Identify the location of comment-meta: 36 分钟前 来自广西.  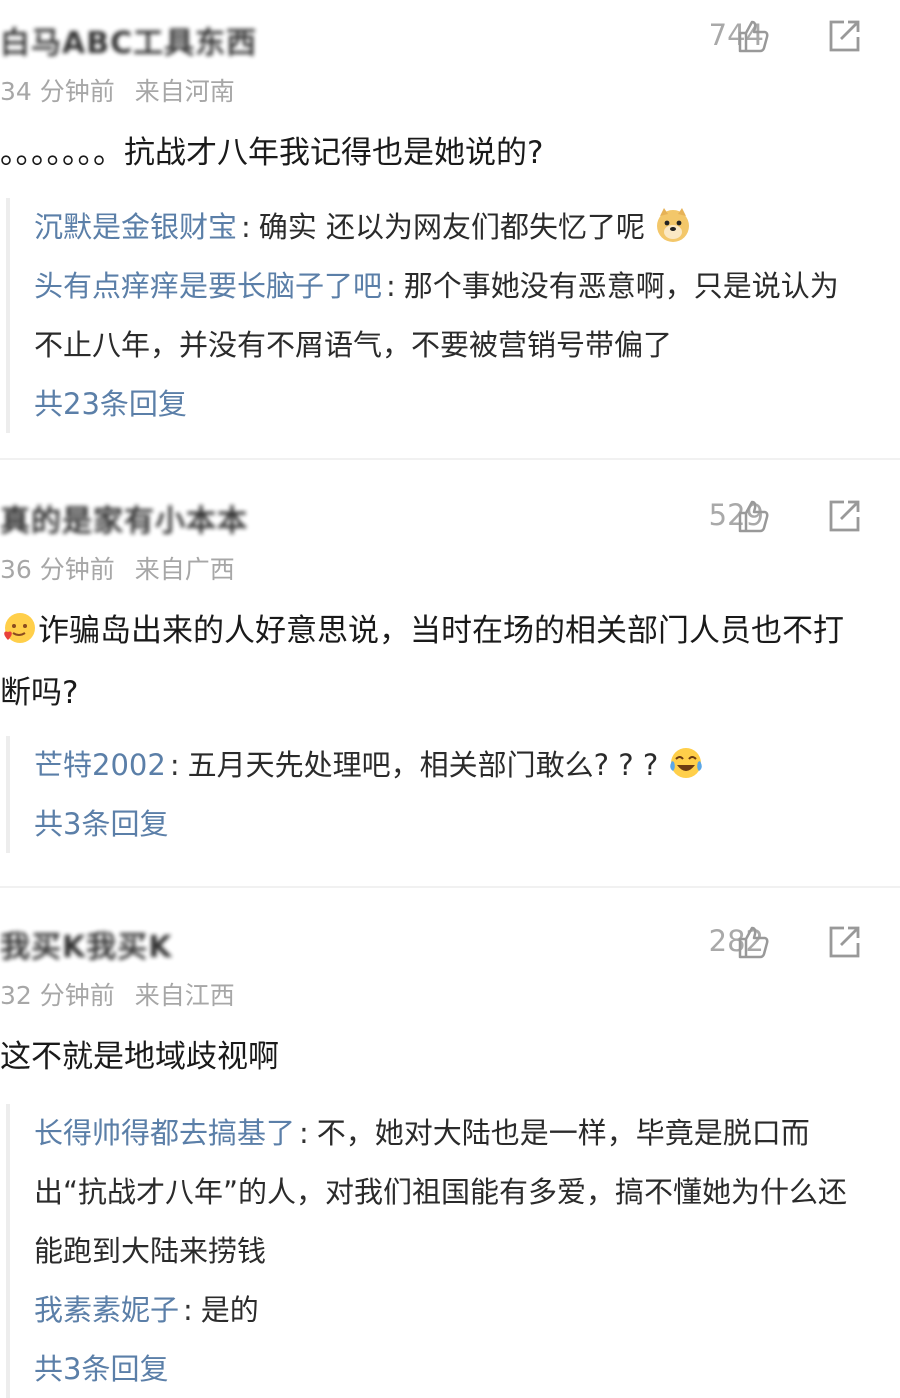
(117, 568).